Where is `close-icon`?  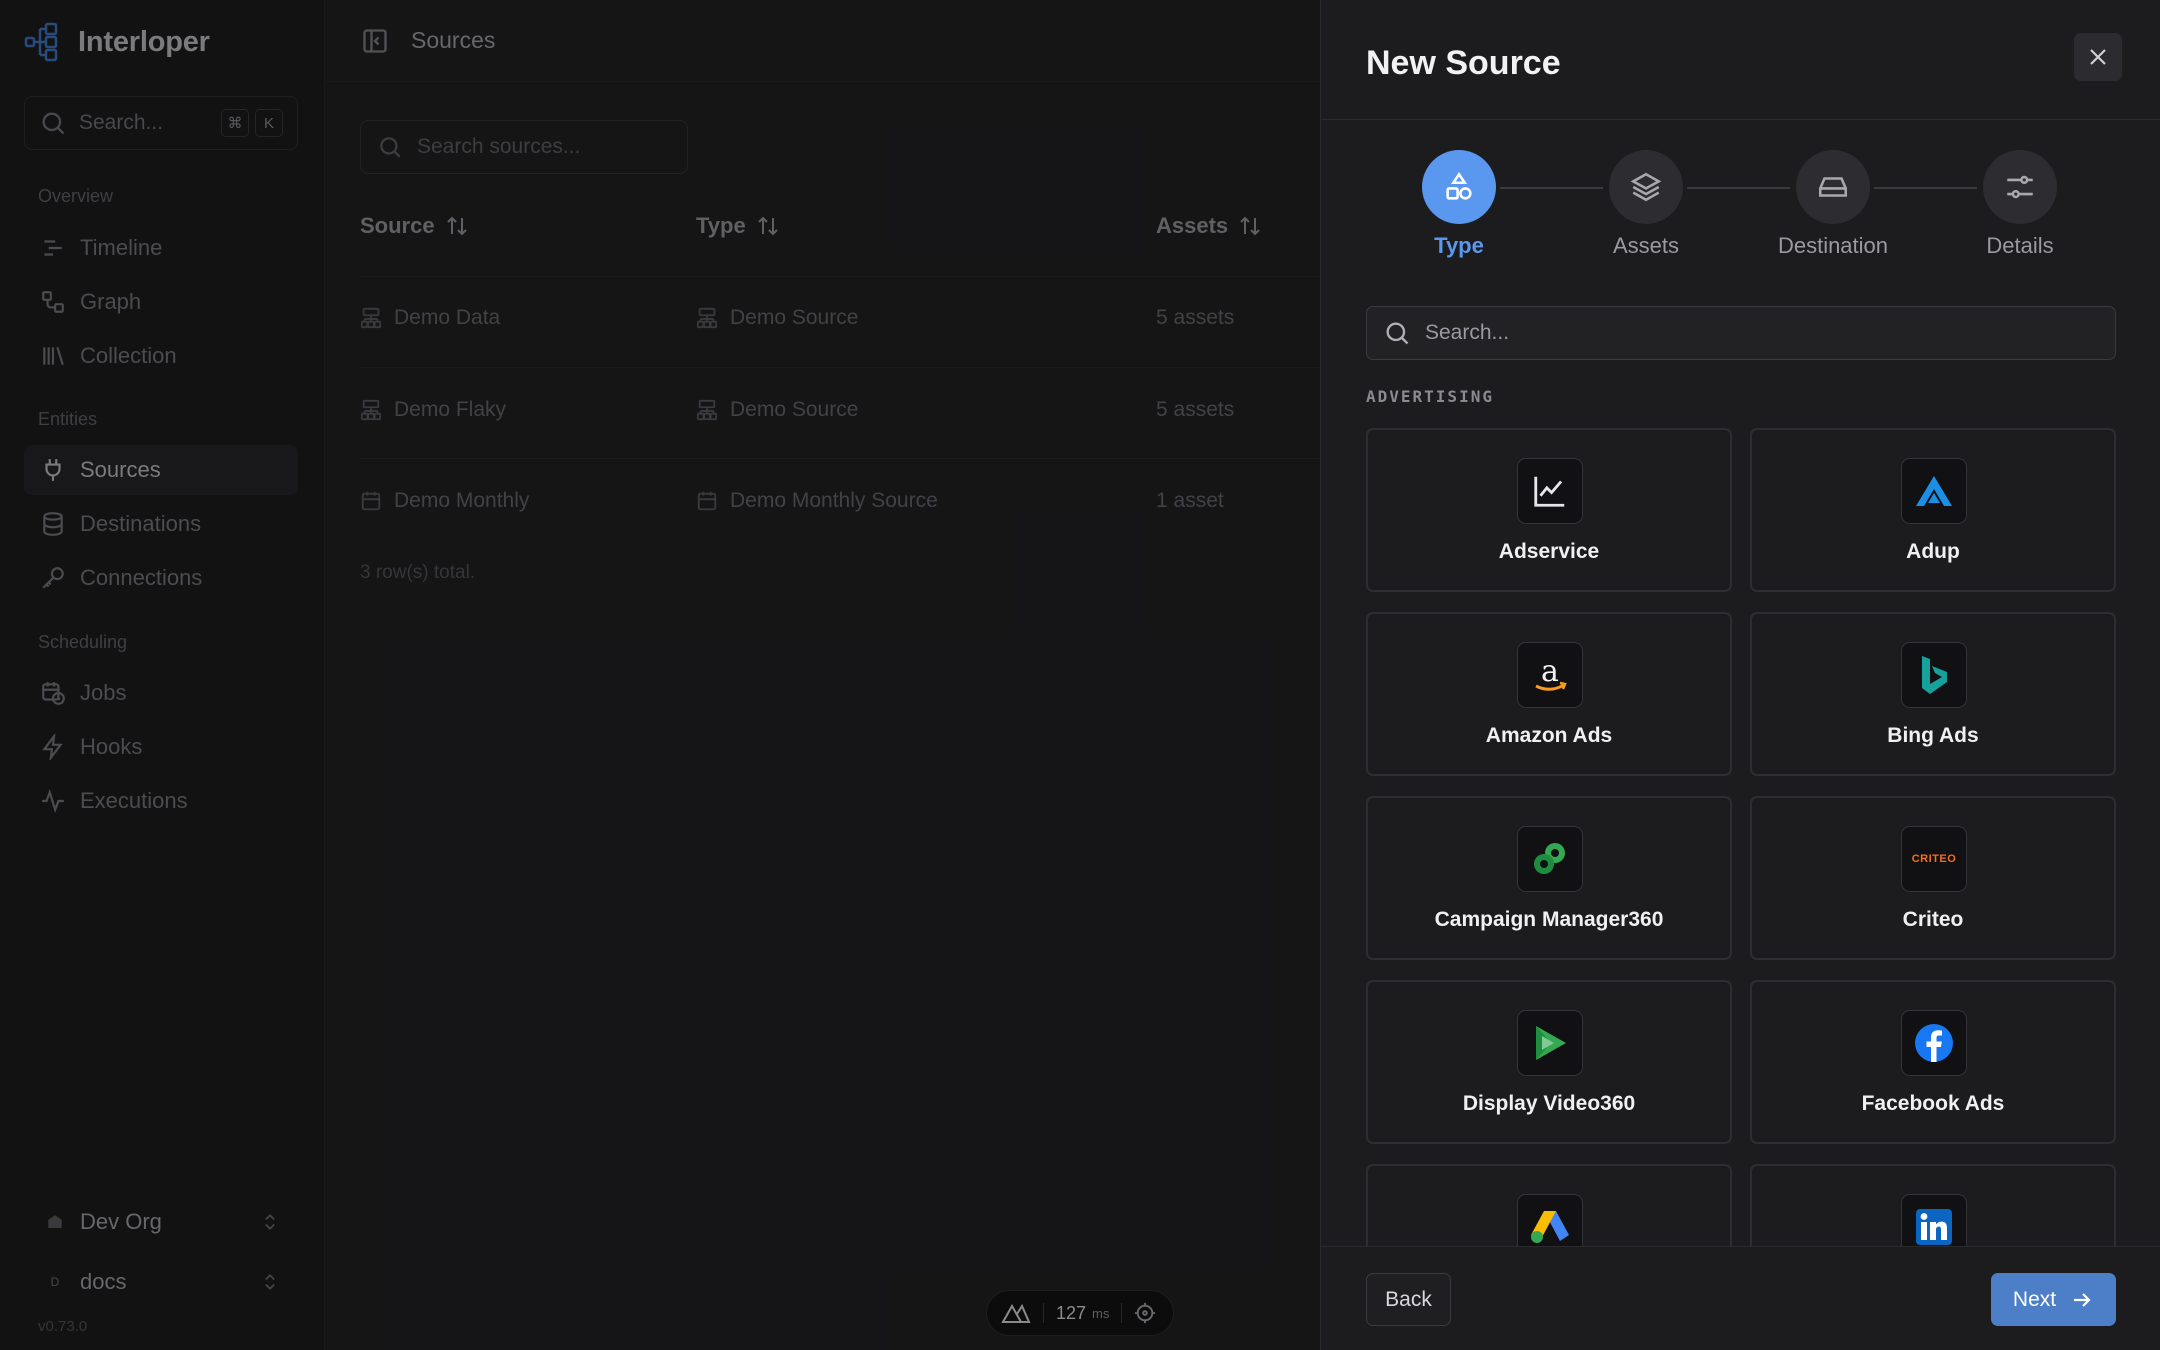
close-icon is located at coordinates (2098, 57).